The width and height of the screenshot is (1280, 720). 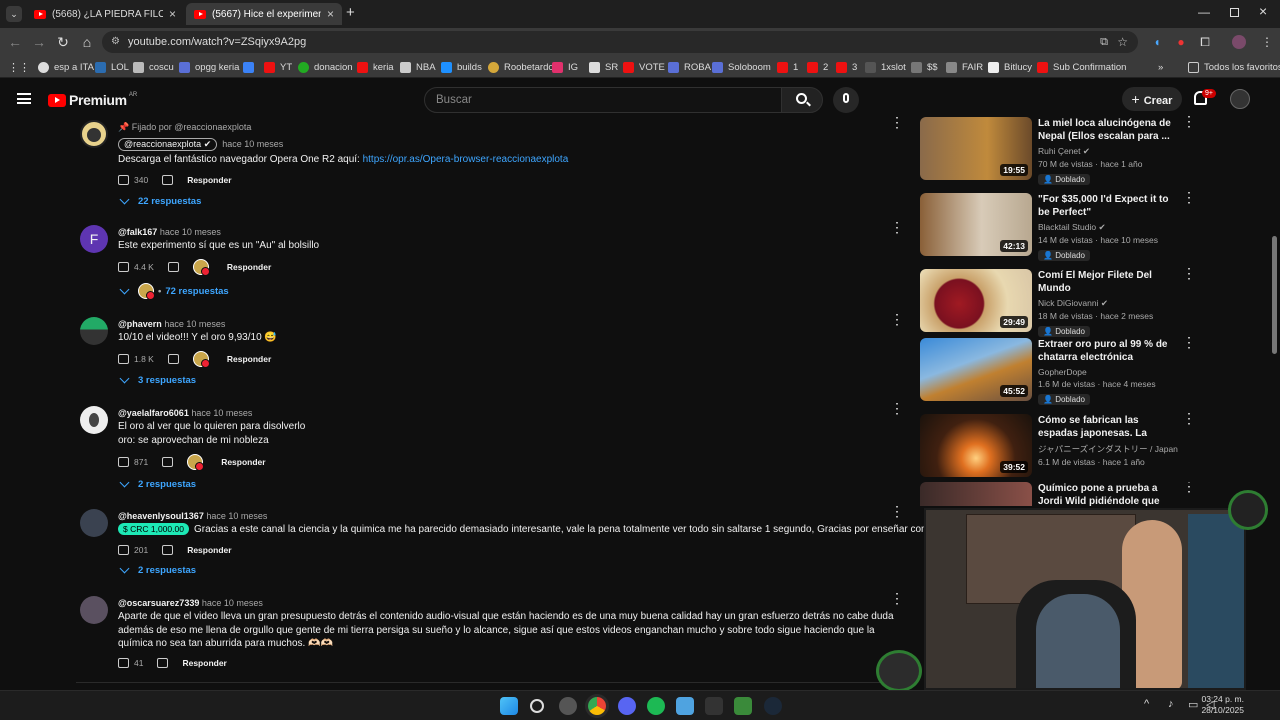 What do you see at coordinates (63, 42) in the screenshot?
I see `reload-icon: ↻` at bounding box center [63, 42].